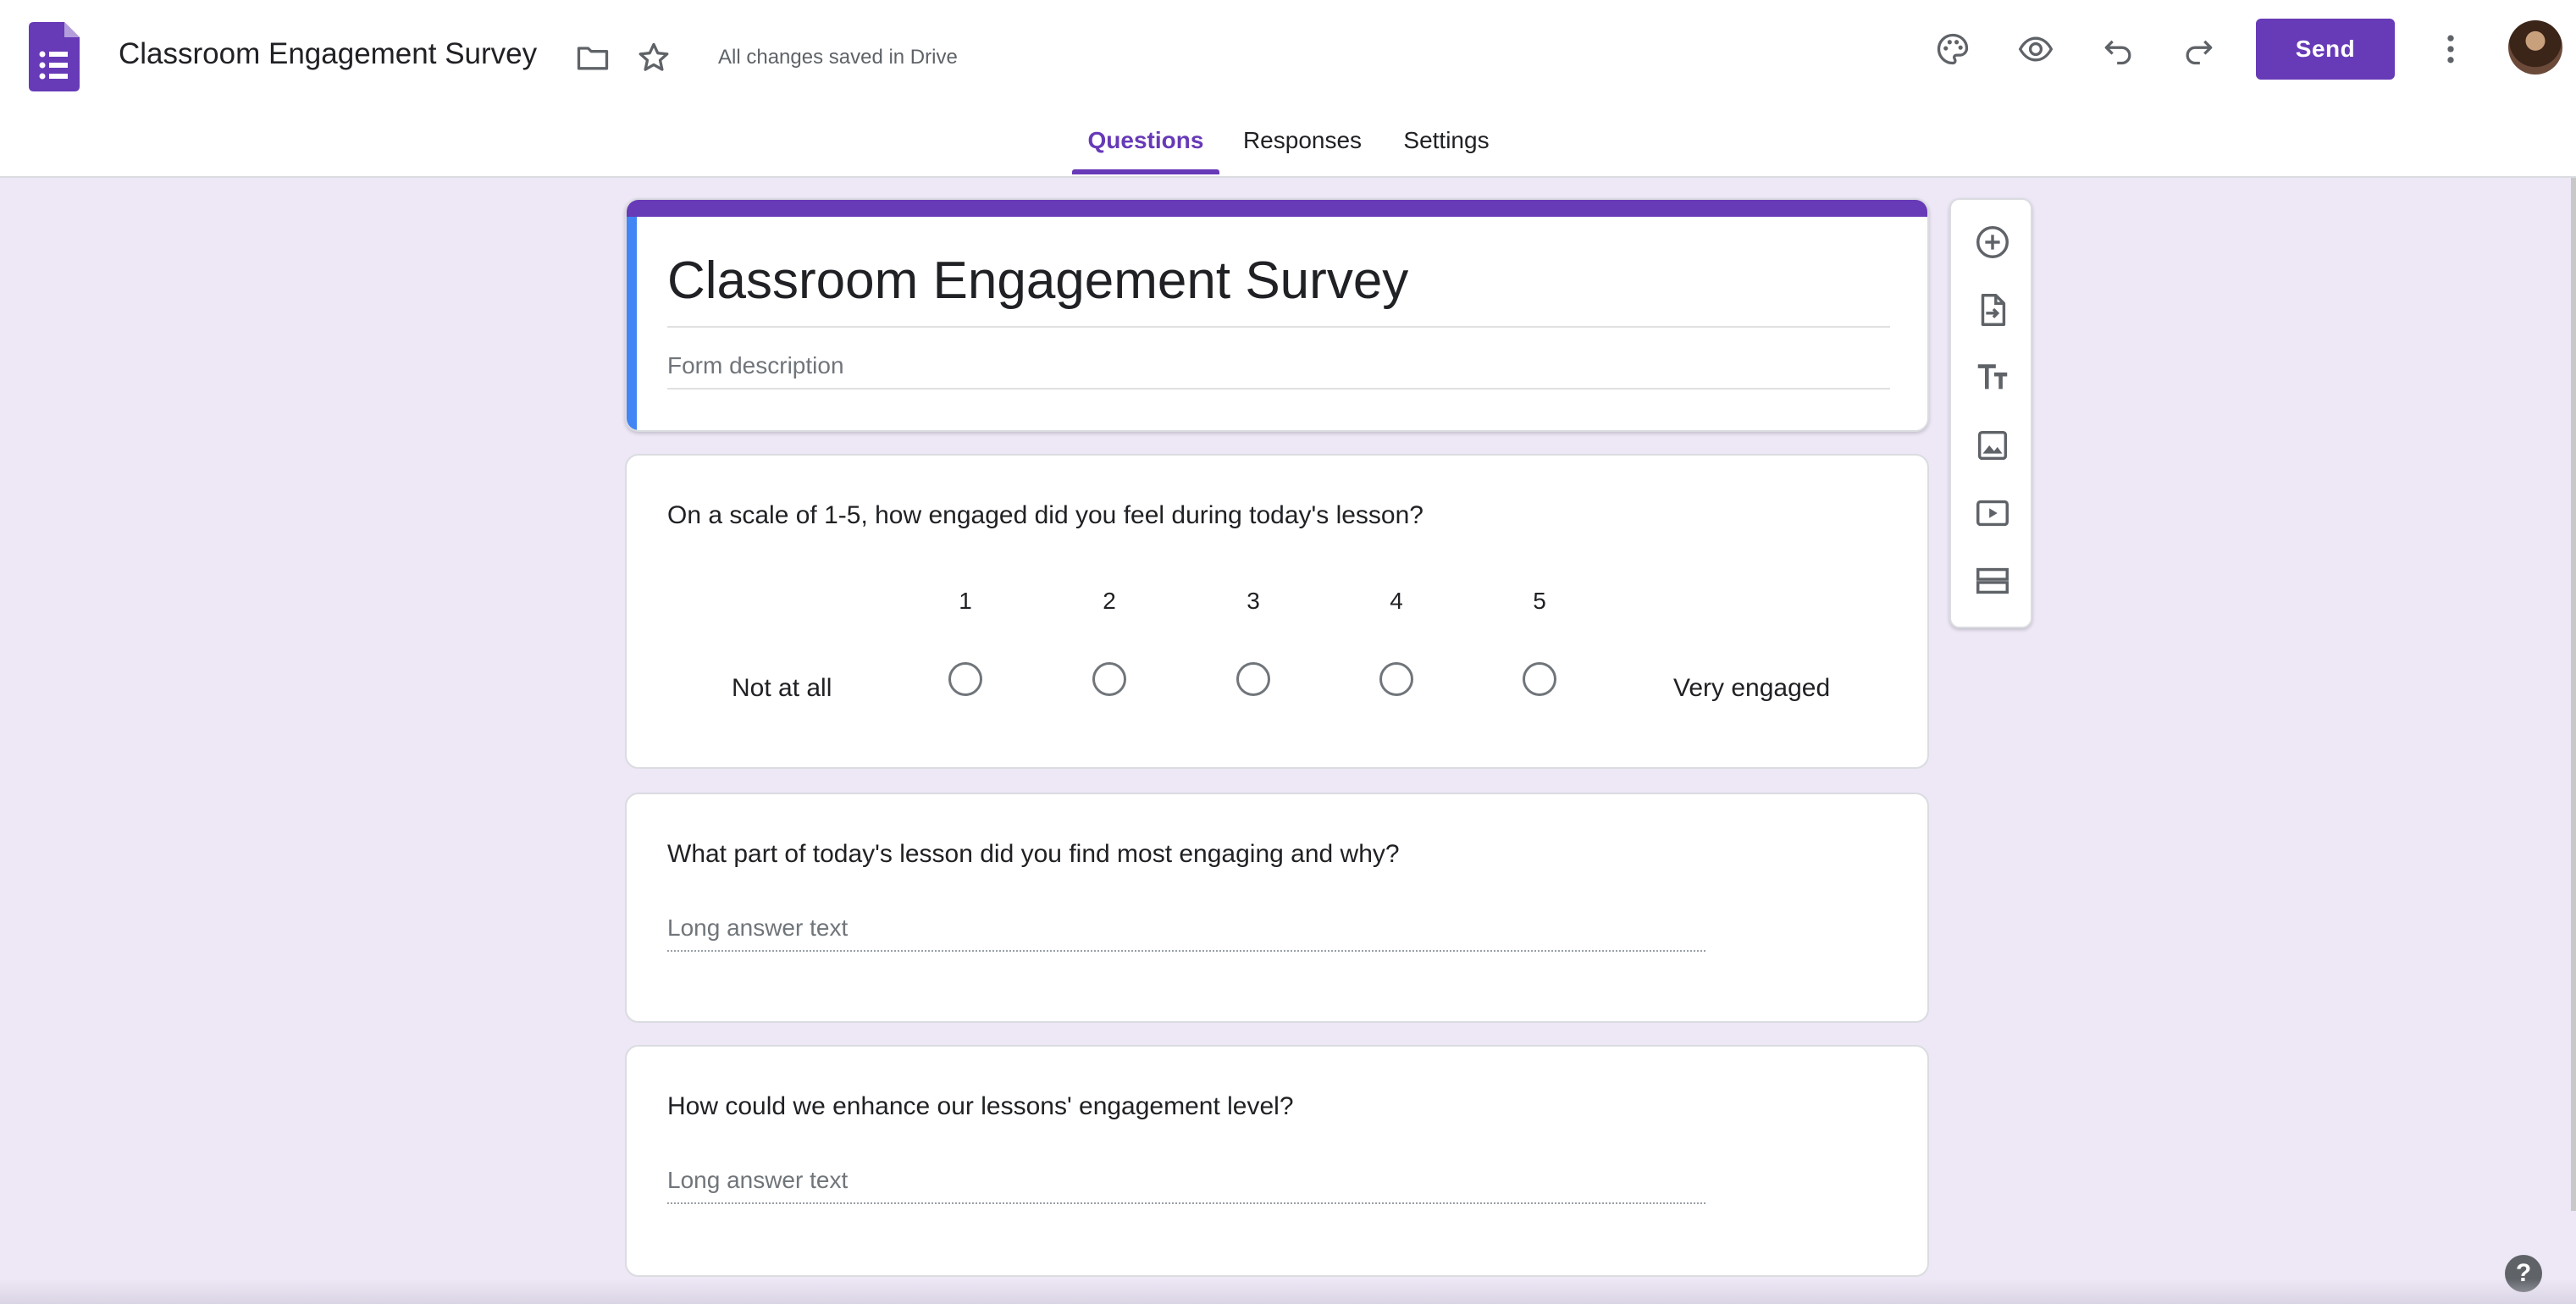 This screenshot has width=2576, height=1304. Describe the element at coordinates (1990, 413) in the screenshot. I see `floating-toolbar` at that location.